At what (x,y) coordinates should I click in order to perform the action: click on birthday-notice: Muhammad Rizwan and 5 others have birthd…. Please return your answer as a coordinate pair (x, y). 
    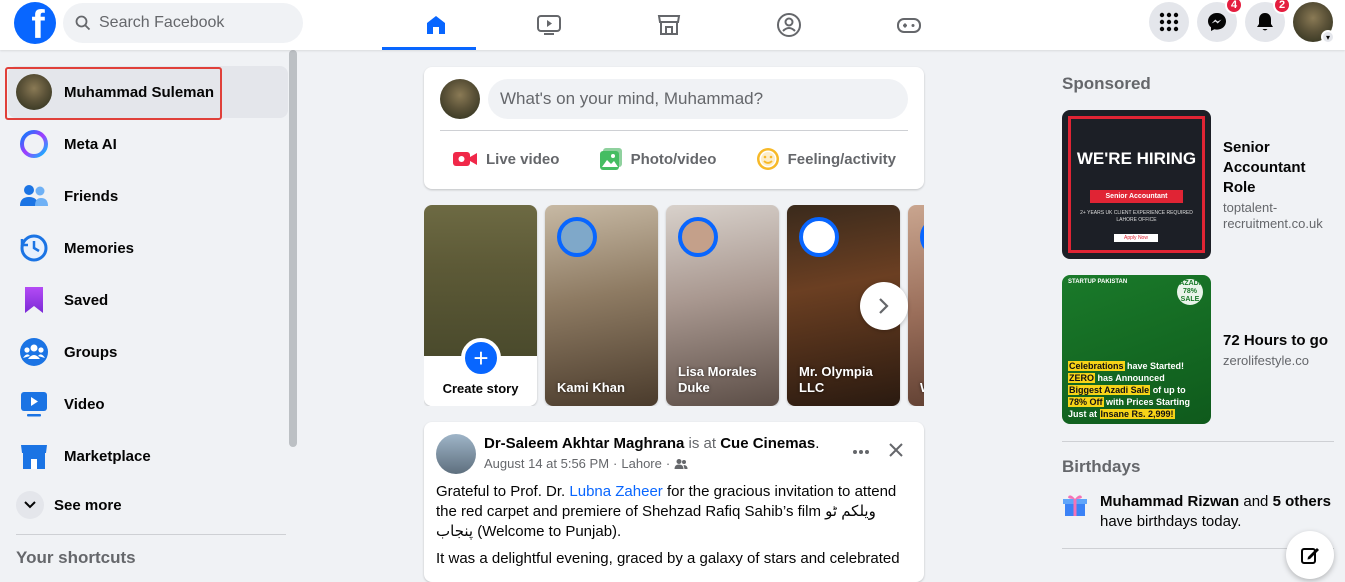
    Looking at the image, I should click on (1196, 512).